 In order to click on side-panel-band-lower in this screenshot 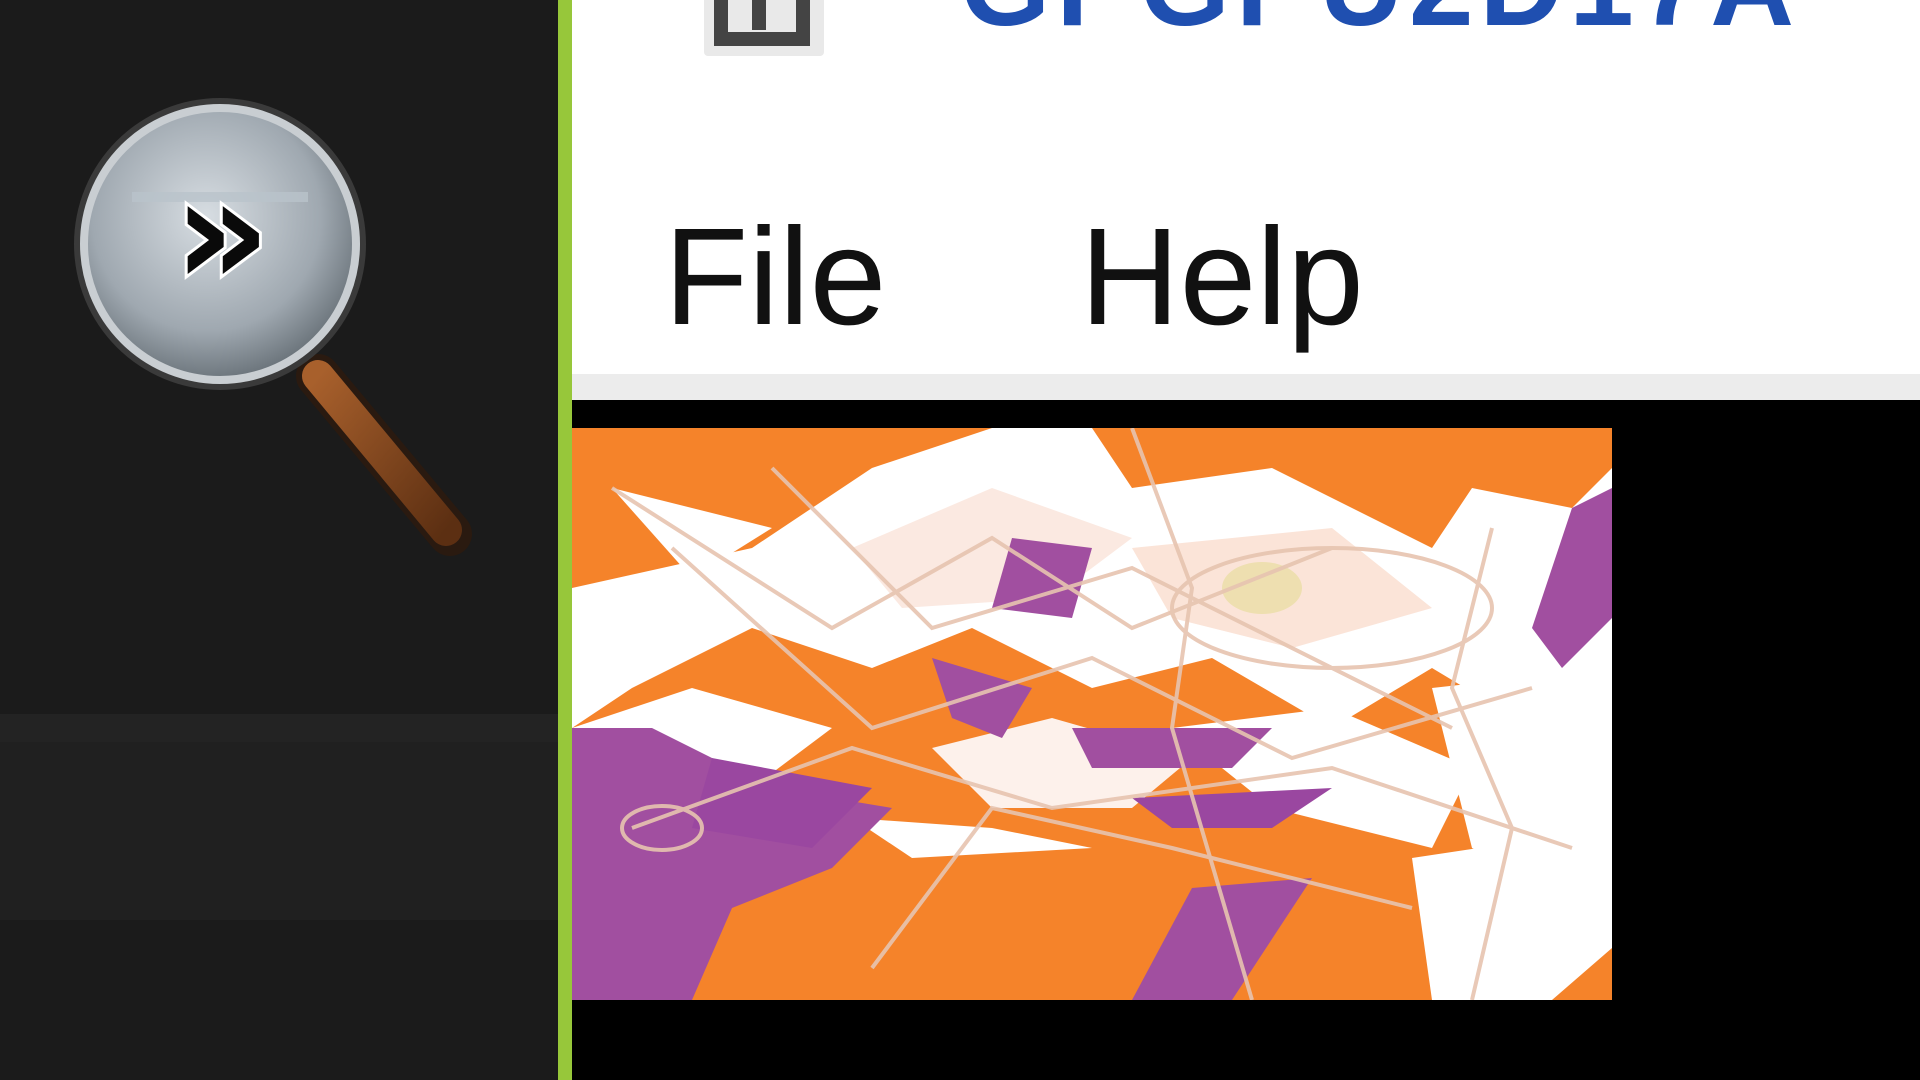, I will do `click(279, 831)`.